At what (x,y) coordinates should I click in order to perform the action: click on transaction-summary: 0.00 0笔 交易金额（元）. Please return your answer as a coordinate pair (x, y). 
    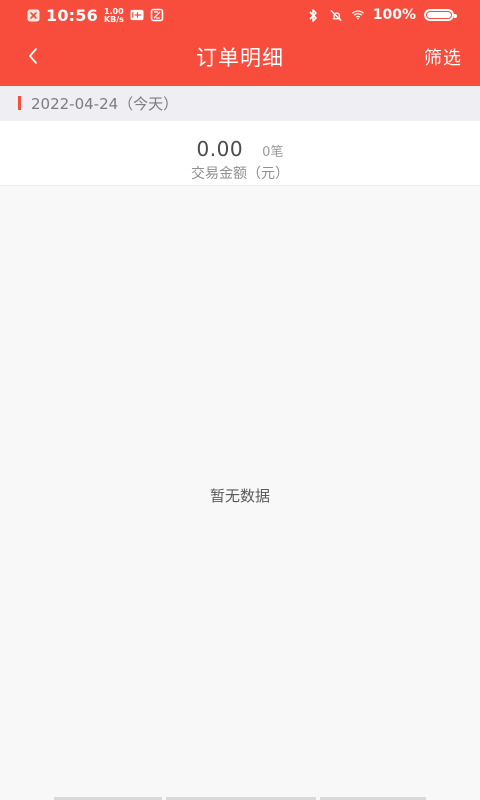
    Looking at the image, I should click on (240, 153).